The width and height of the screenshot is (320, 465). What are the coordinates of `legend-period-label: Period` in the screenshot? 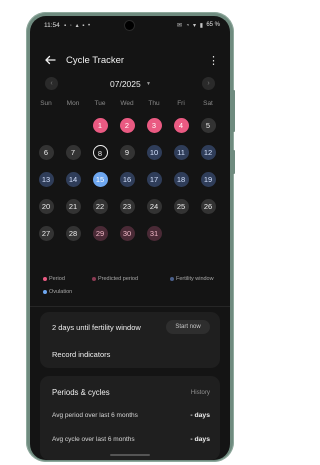 It's located at (57, 279).